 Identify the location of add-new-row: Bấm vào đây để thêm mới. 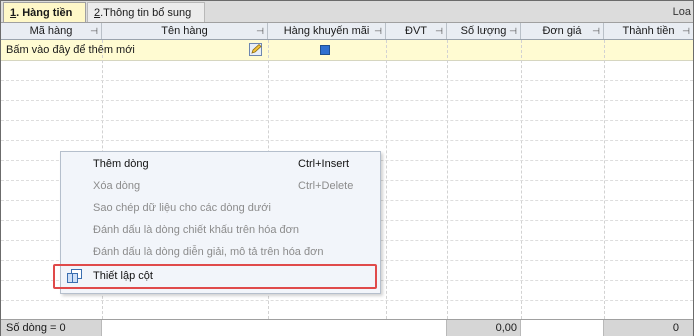
(347, 50).